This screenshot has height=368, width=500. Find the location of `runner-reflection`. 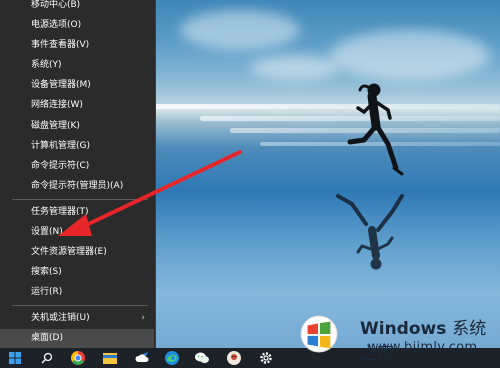

runner-reflection is located at coordinates (370, 232).